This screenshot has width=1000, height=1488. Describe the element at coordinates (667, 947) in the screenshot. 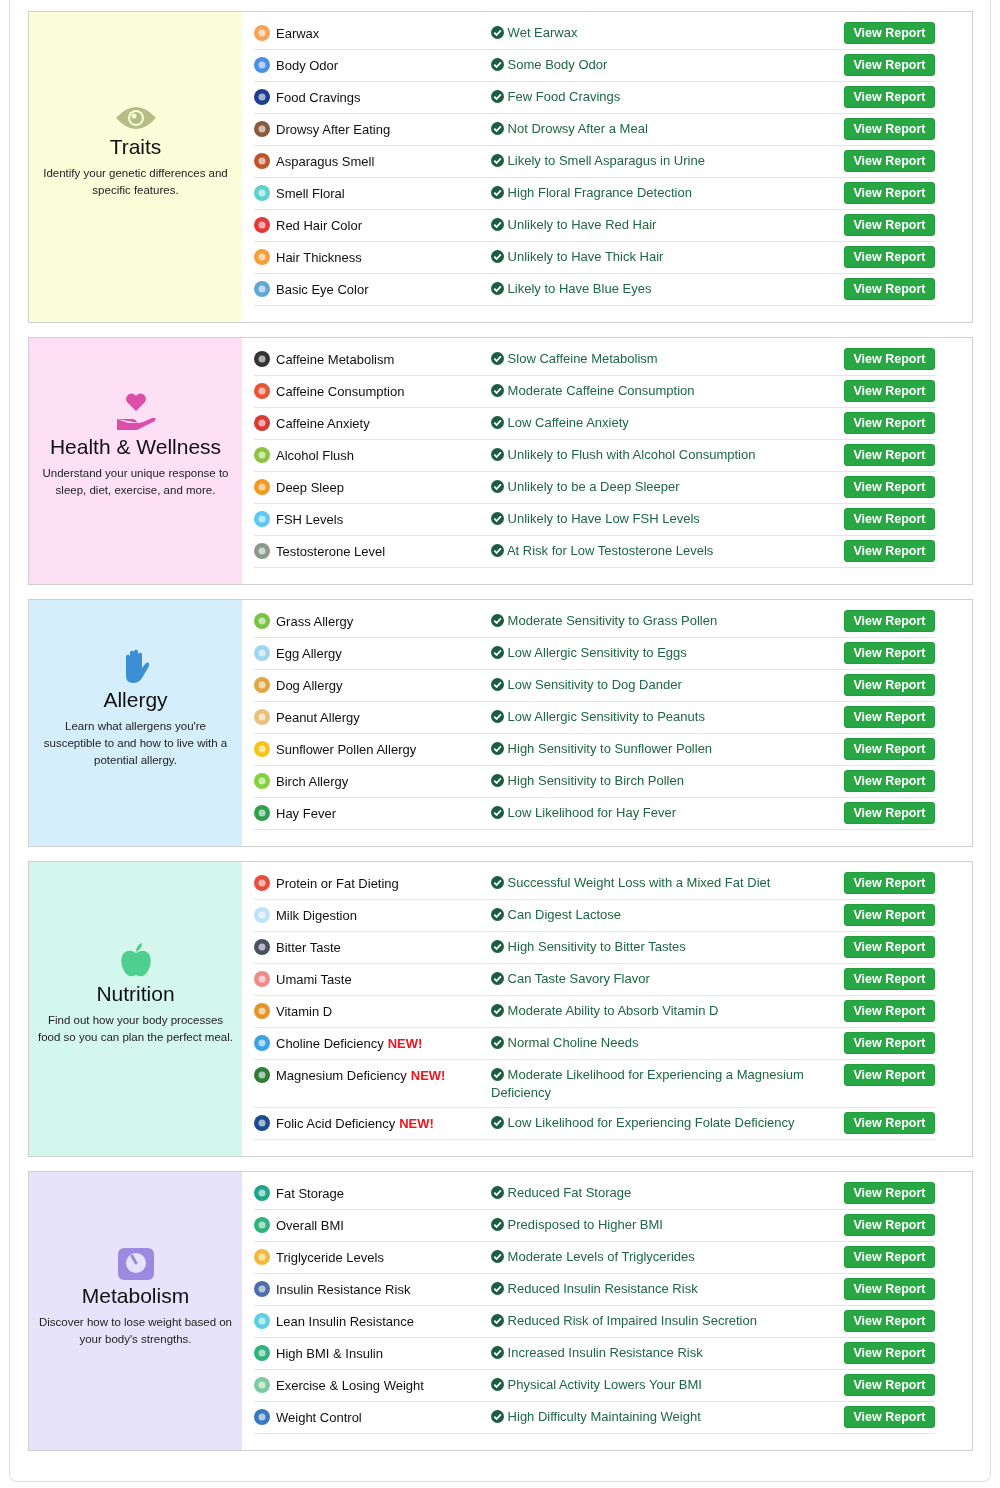

I see `report-result: High Sensitivity to Bitter Tastes` at that location.